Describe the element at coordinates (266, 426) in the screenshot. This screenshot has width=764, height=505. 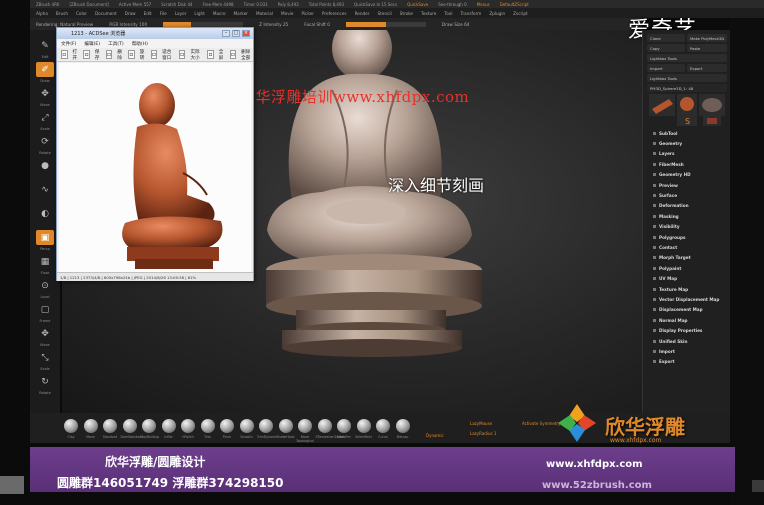
I see `brush-trimdynamic-icon` at that location.